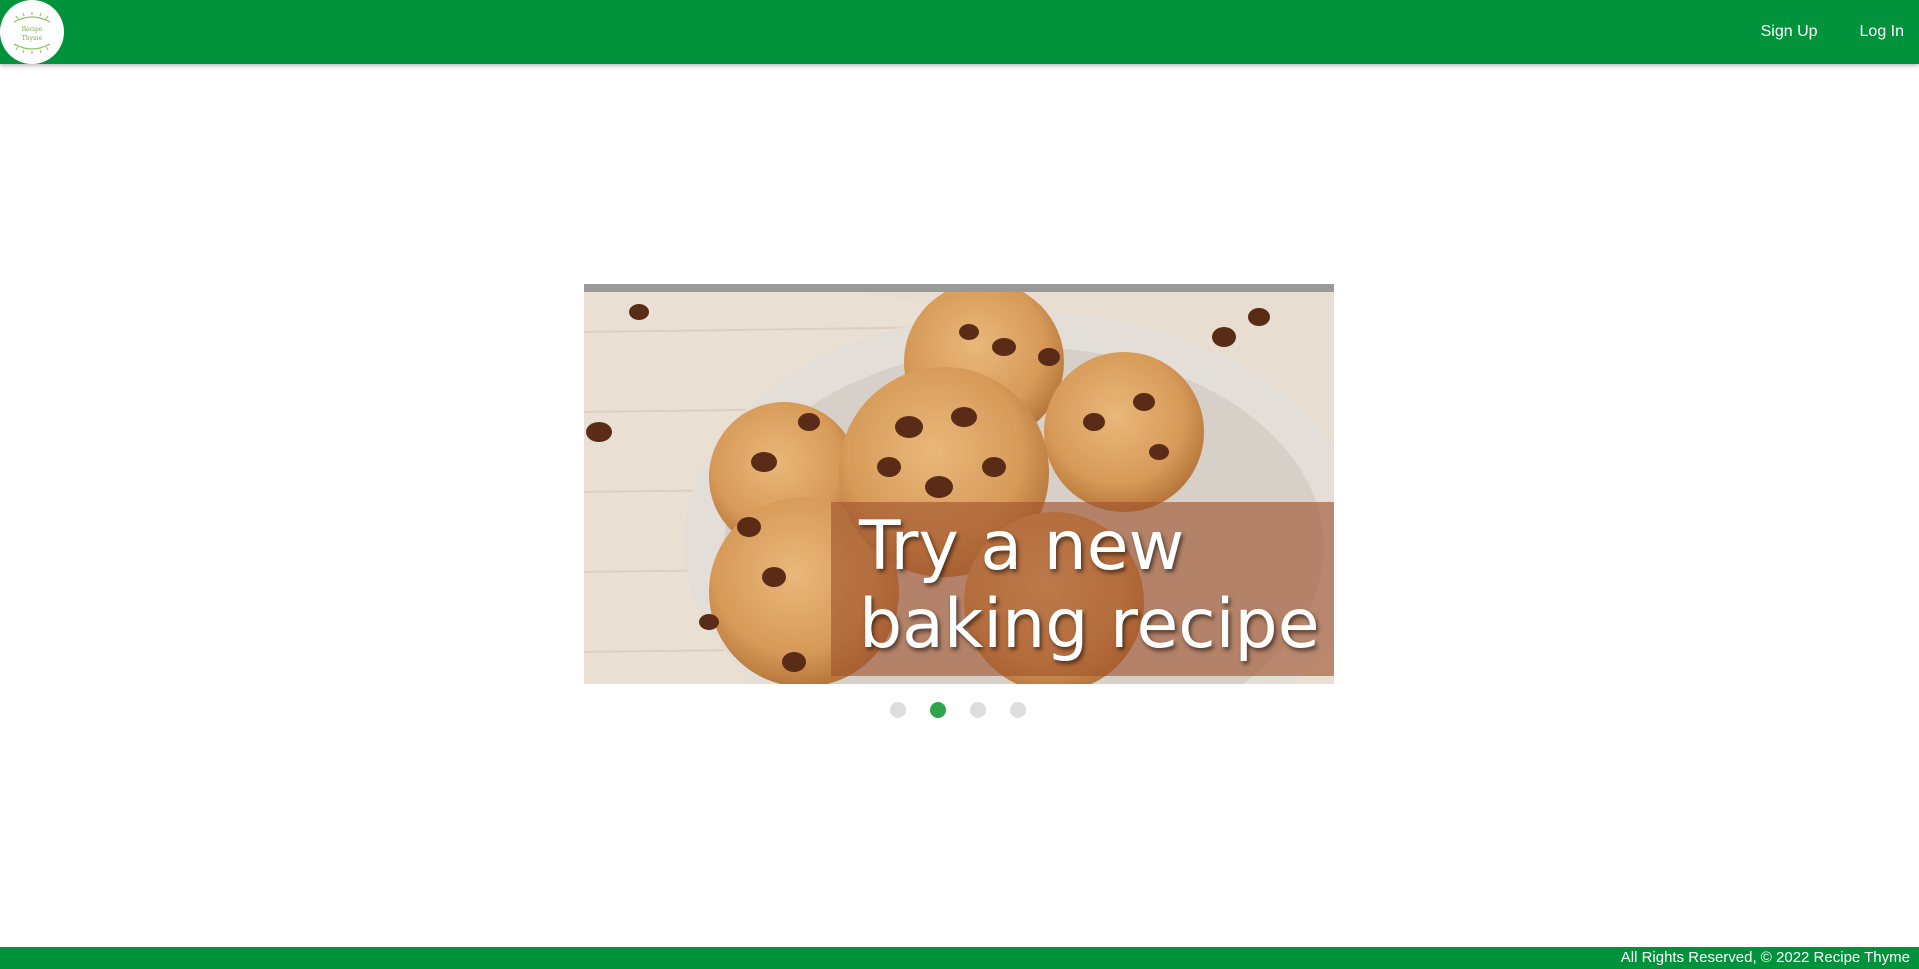  I want to click on copyright-text: All Rights Reserved, © 2022 Recipe Thyme, so click(1765, 957).